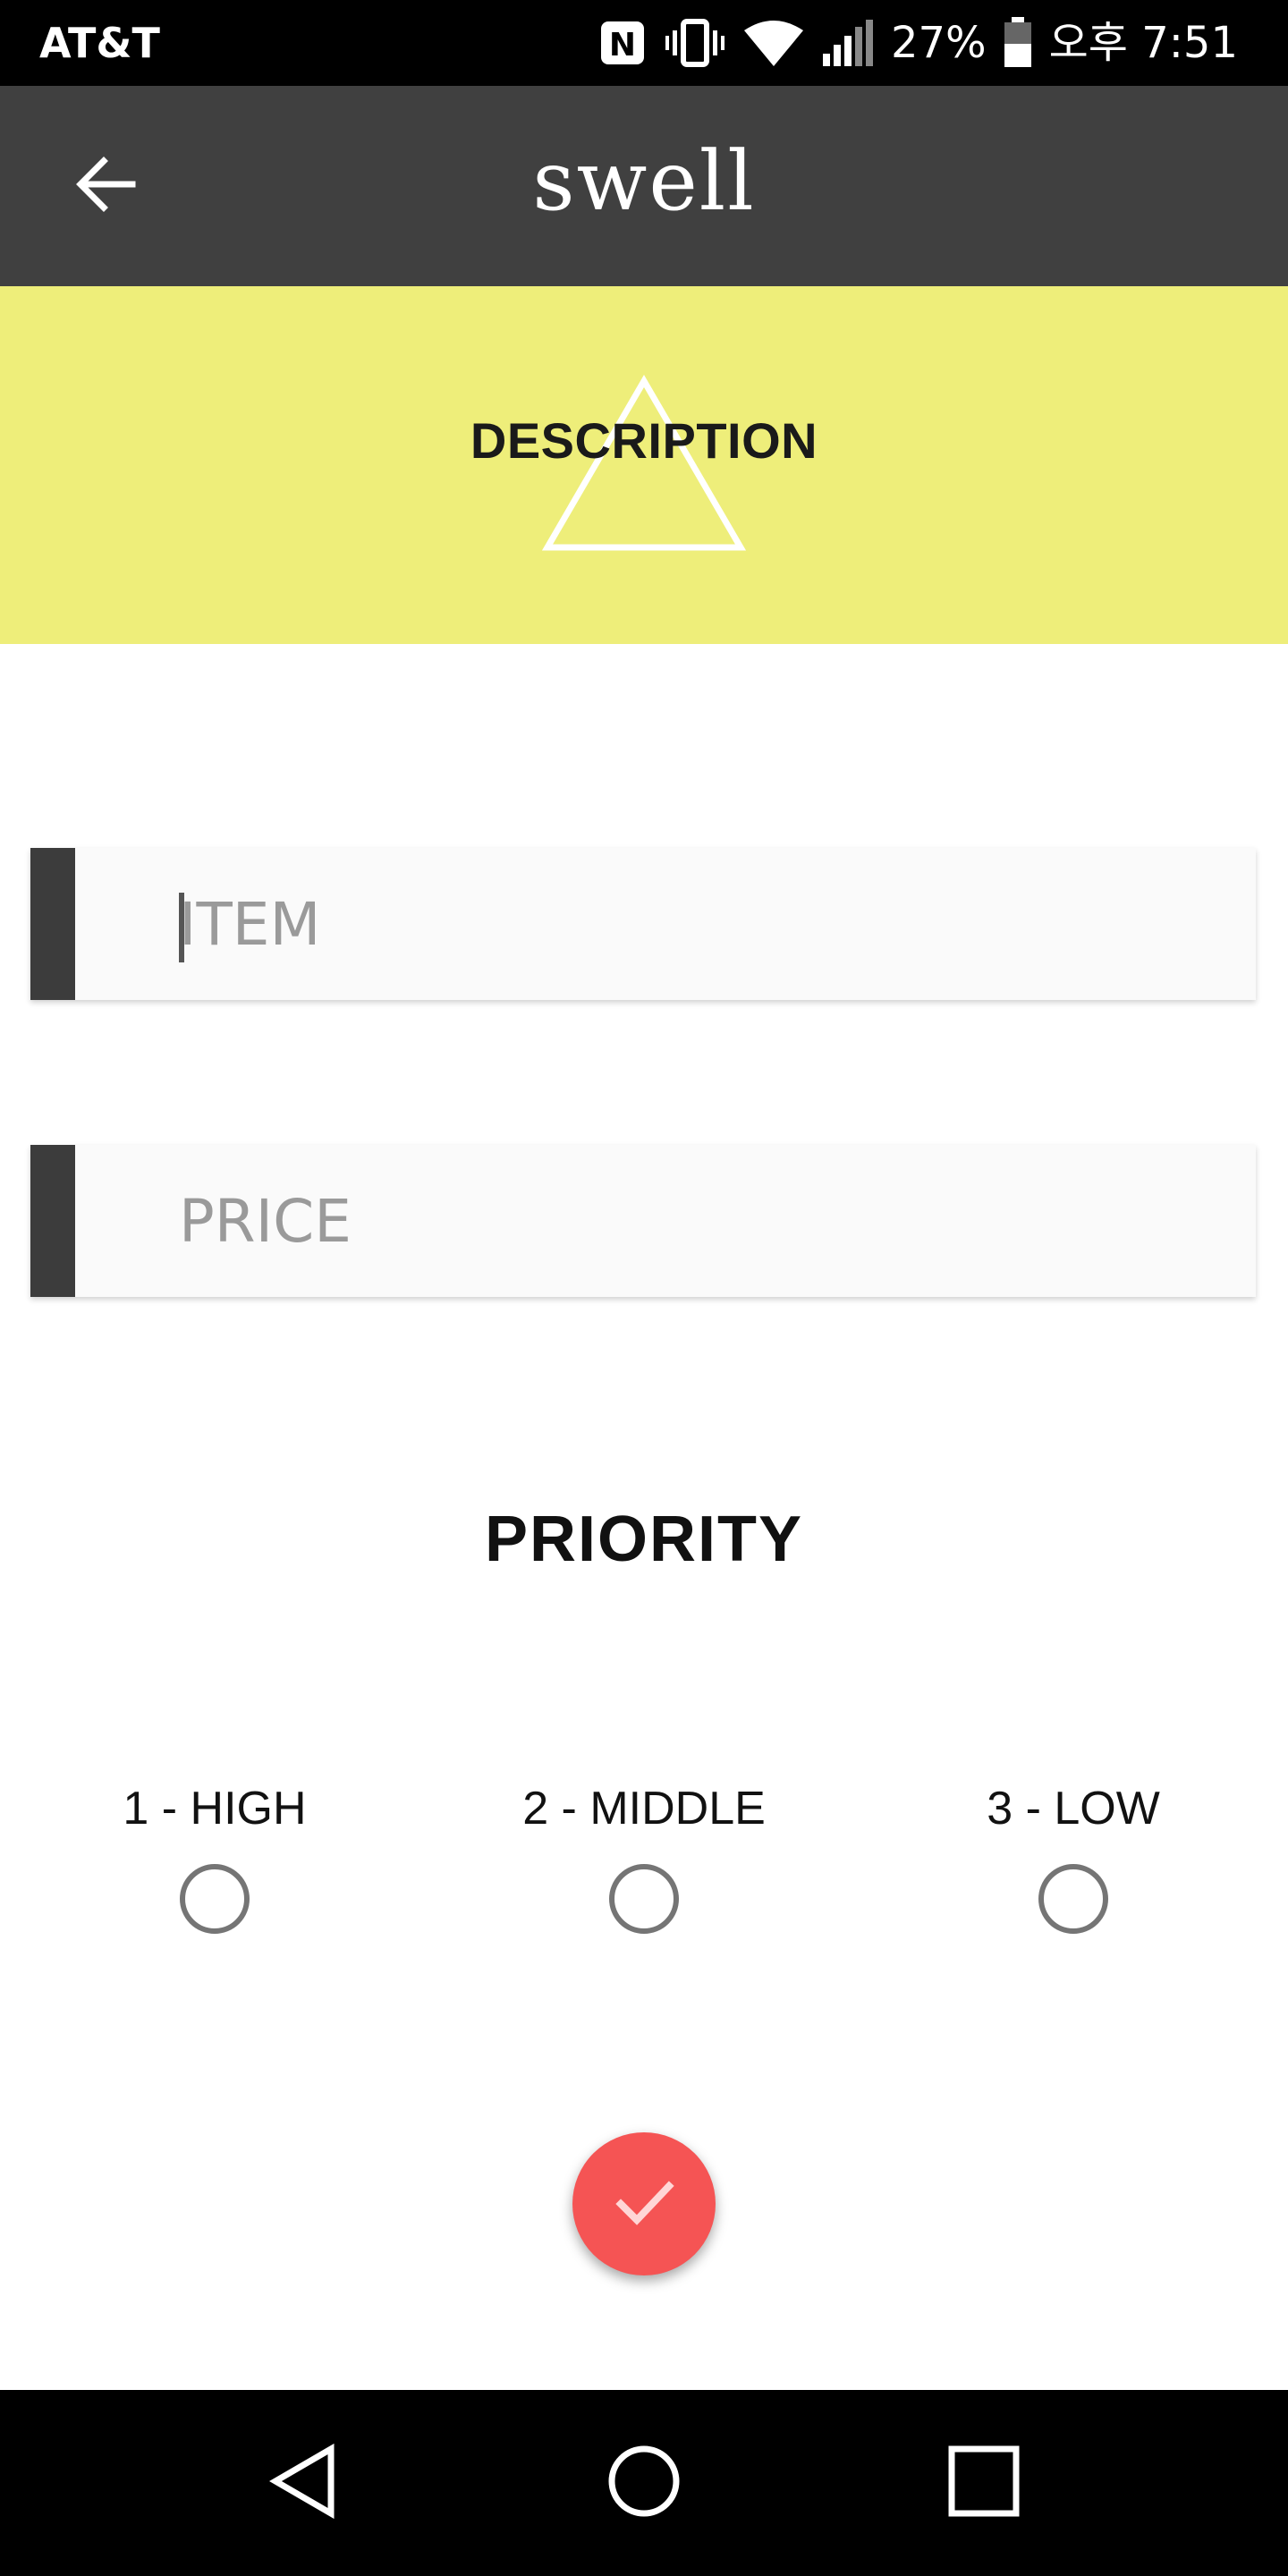  Describe the element at coordinates (622, 45) in the screenshot. I see `svg-text: N` at that location.